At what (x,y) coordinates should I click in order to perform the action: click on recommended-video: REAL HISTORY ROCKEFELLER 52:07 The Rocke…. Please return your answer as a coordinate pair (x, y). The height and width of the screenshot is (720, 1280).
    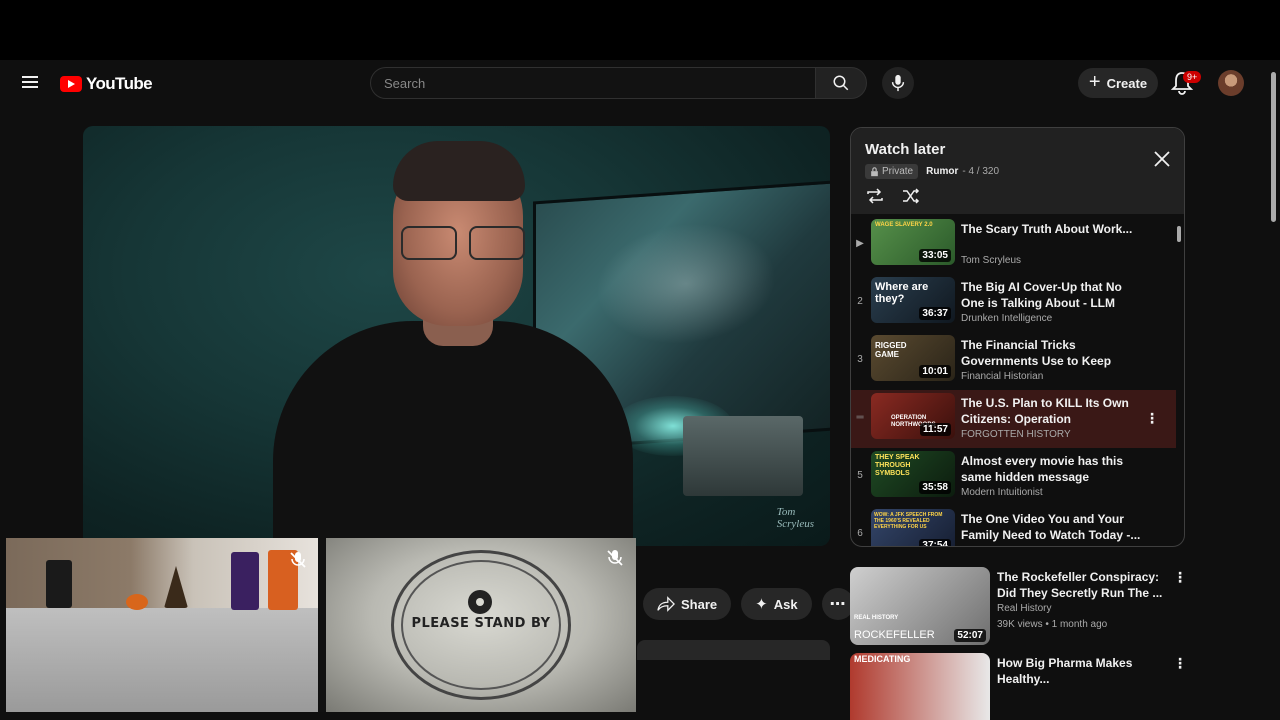
    Looking at the image, I should click on (1060, 609).